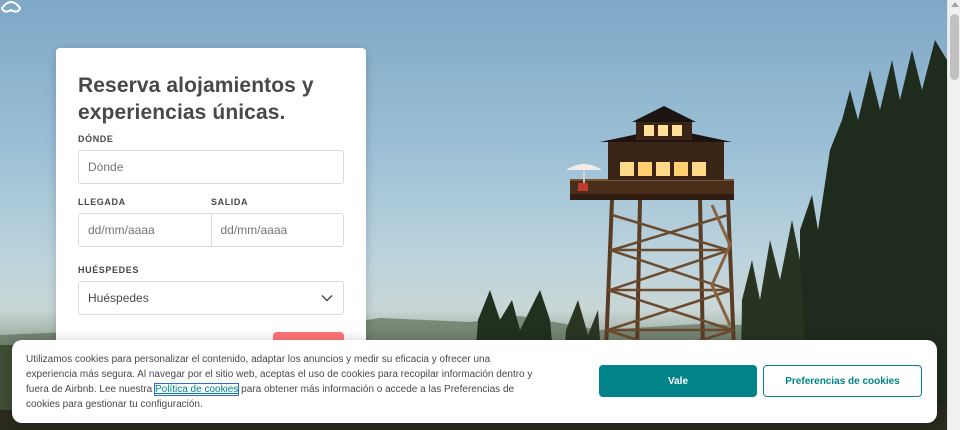  I want to click on where-input: Dónde, so click(211, 167).